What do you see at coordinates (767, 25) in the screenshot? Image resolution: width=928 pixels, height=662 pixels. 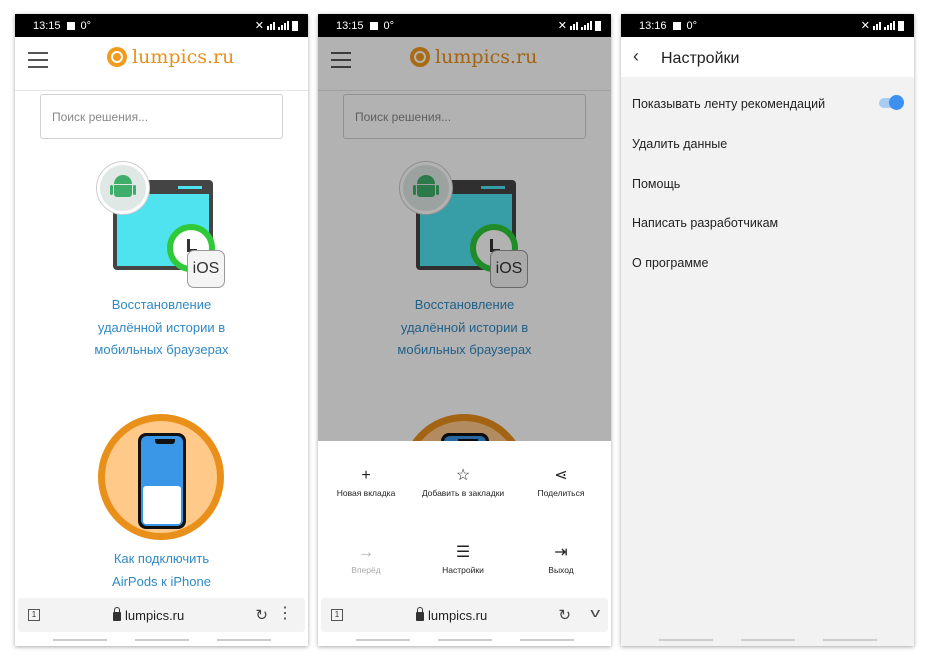 I see `status-bar: 13:16 0° ✕` at bounding box center [767, 25].